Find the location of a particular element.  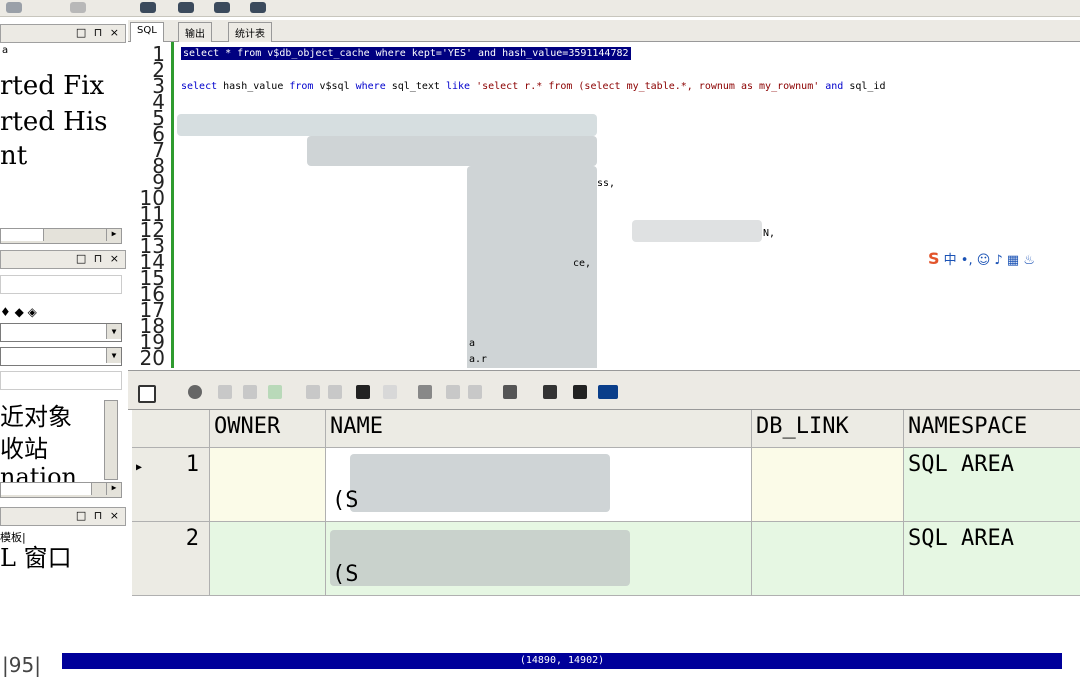

recent-item: rted His is located at coordinates (54, 122).